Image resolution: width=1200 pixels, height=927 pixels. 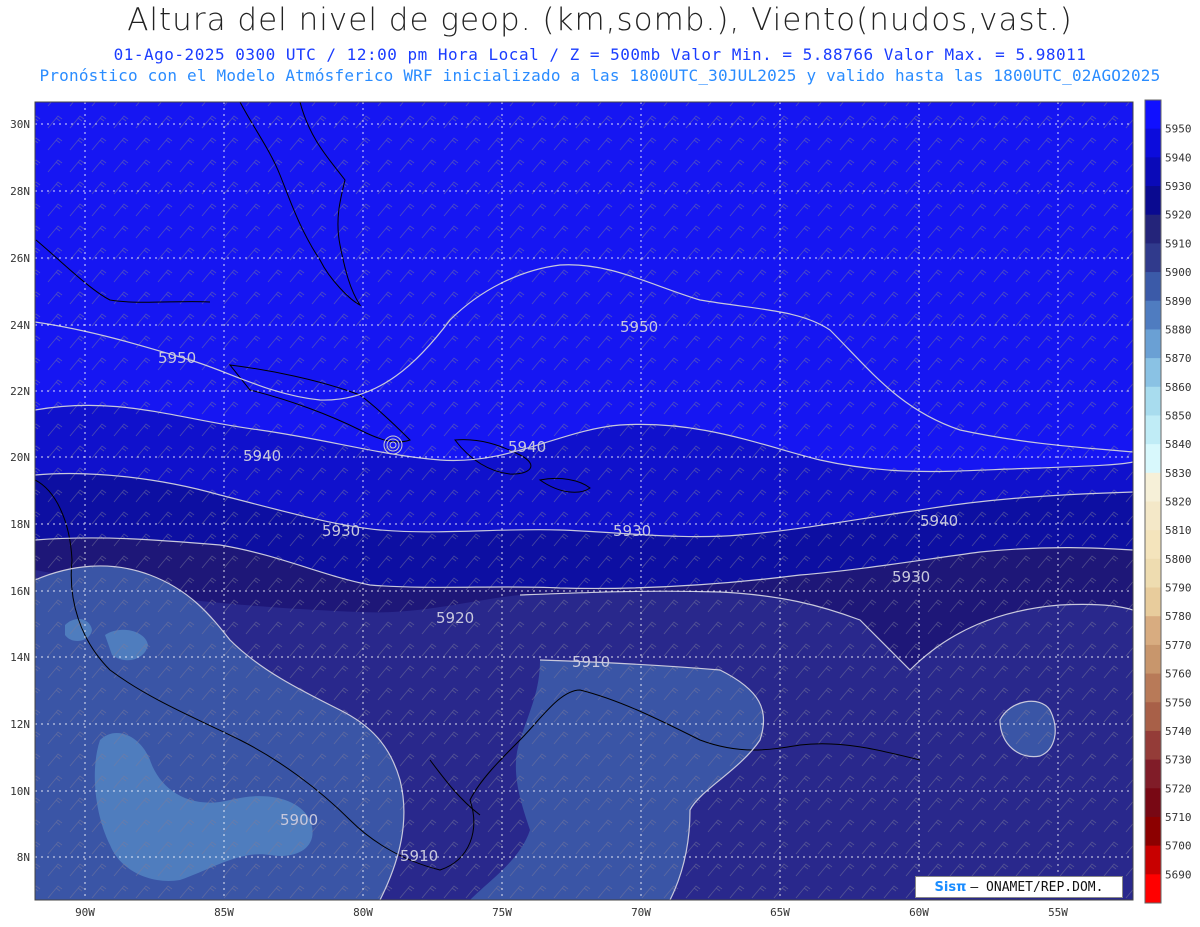 I want to click on colorbar-label: 5820, so click(x=1178, y=502).